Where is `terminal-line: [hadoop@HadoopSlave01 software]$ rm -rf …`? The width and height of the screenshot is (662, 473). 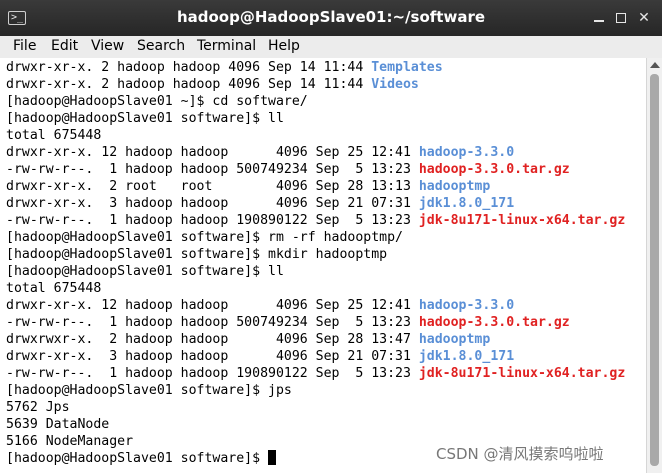
terminal-line: [hadoop@HadoopSlave01 software]$ rm -rf … is located at coordinates (204, 237).